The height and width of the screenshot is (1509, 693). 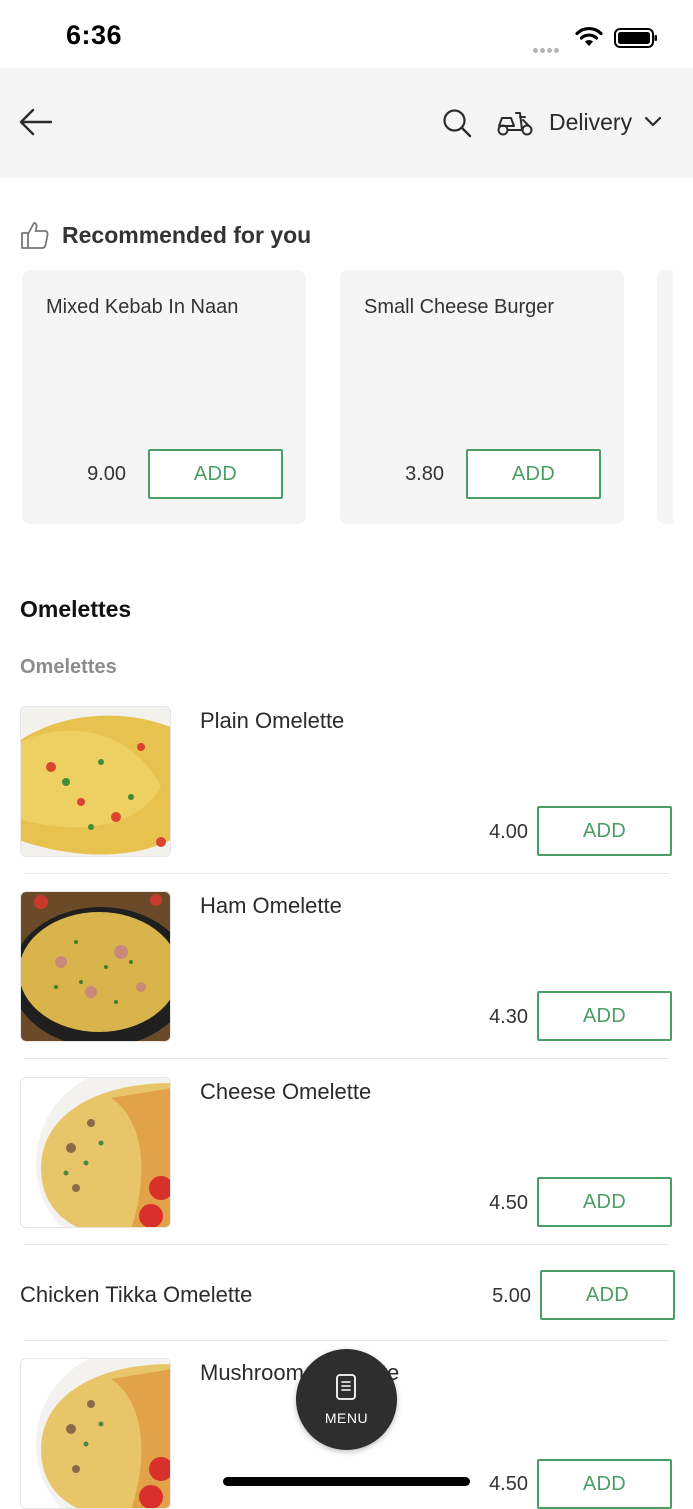 I want to click on search-icon, so click(x=457, y=123).